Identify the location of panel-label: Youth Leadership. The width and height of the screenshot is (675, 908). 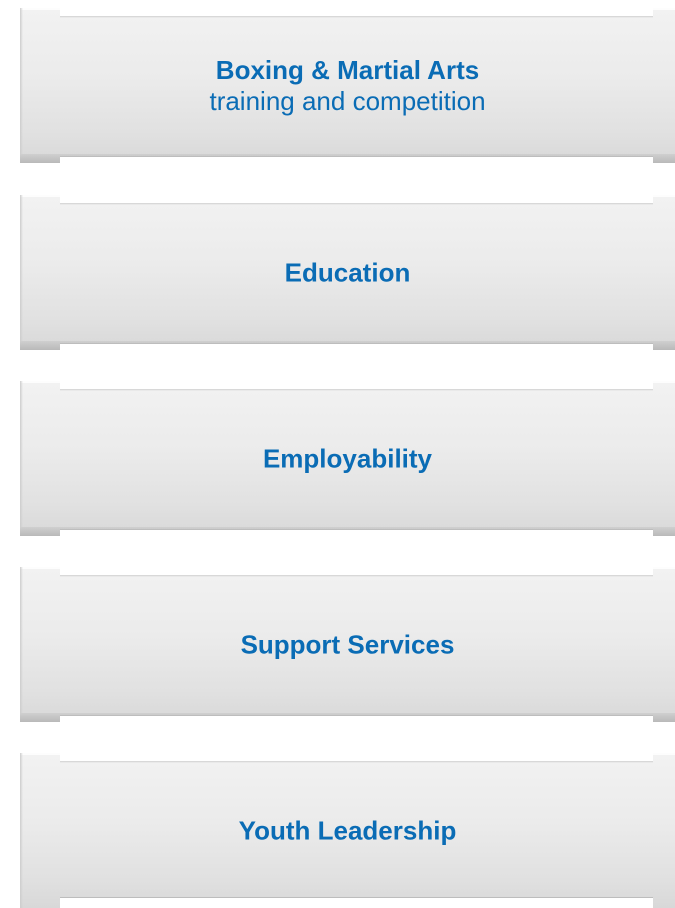
(347, 830).